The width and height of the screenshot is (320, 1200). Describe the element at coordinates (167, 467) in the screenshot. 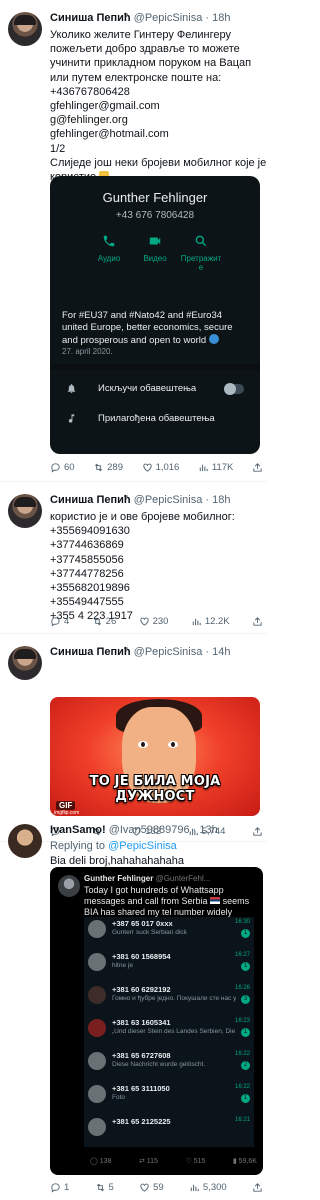

I see `like-count: 1,016` at that location.